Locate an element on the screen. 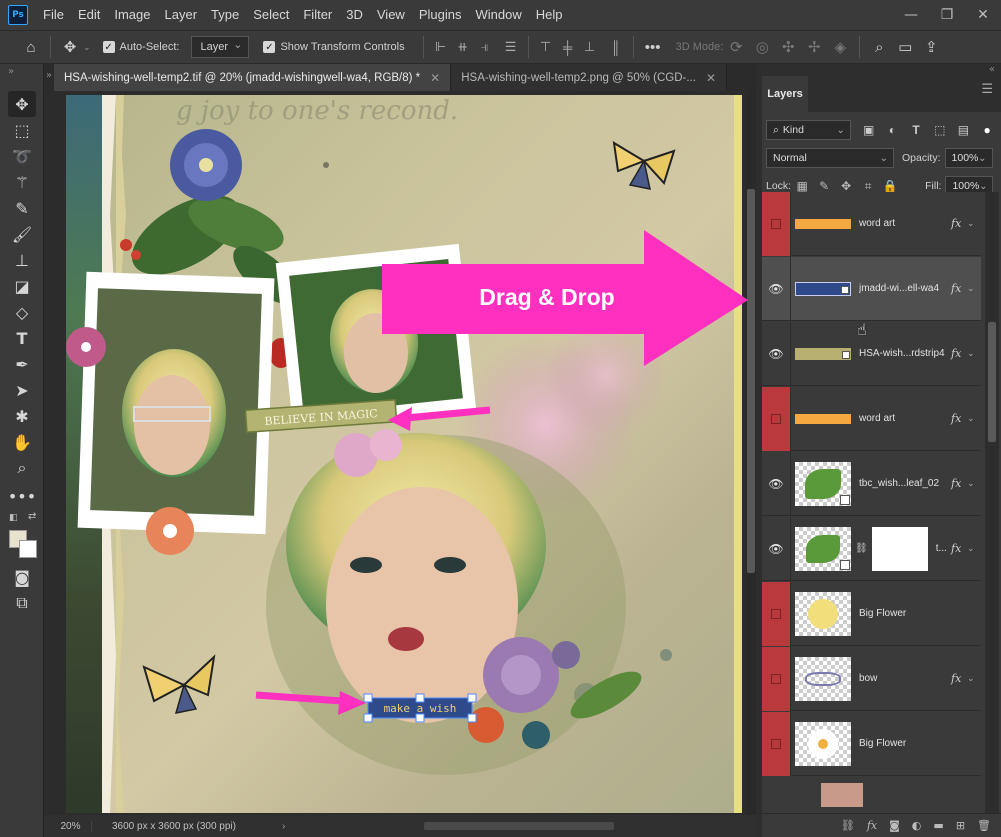  distribute-vertical-icon: ║ is located at coordinates (616, 47).